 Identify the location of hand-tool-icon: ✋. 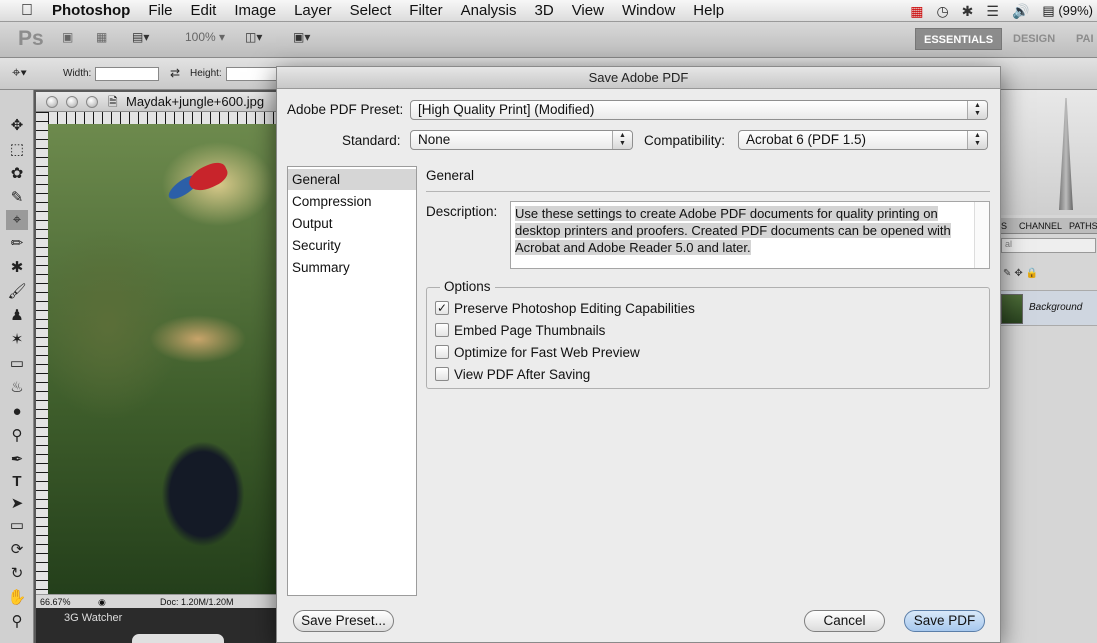
(17, 598).